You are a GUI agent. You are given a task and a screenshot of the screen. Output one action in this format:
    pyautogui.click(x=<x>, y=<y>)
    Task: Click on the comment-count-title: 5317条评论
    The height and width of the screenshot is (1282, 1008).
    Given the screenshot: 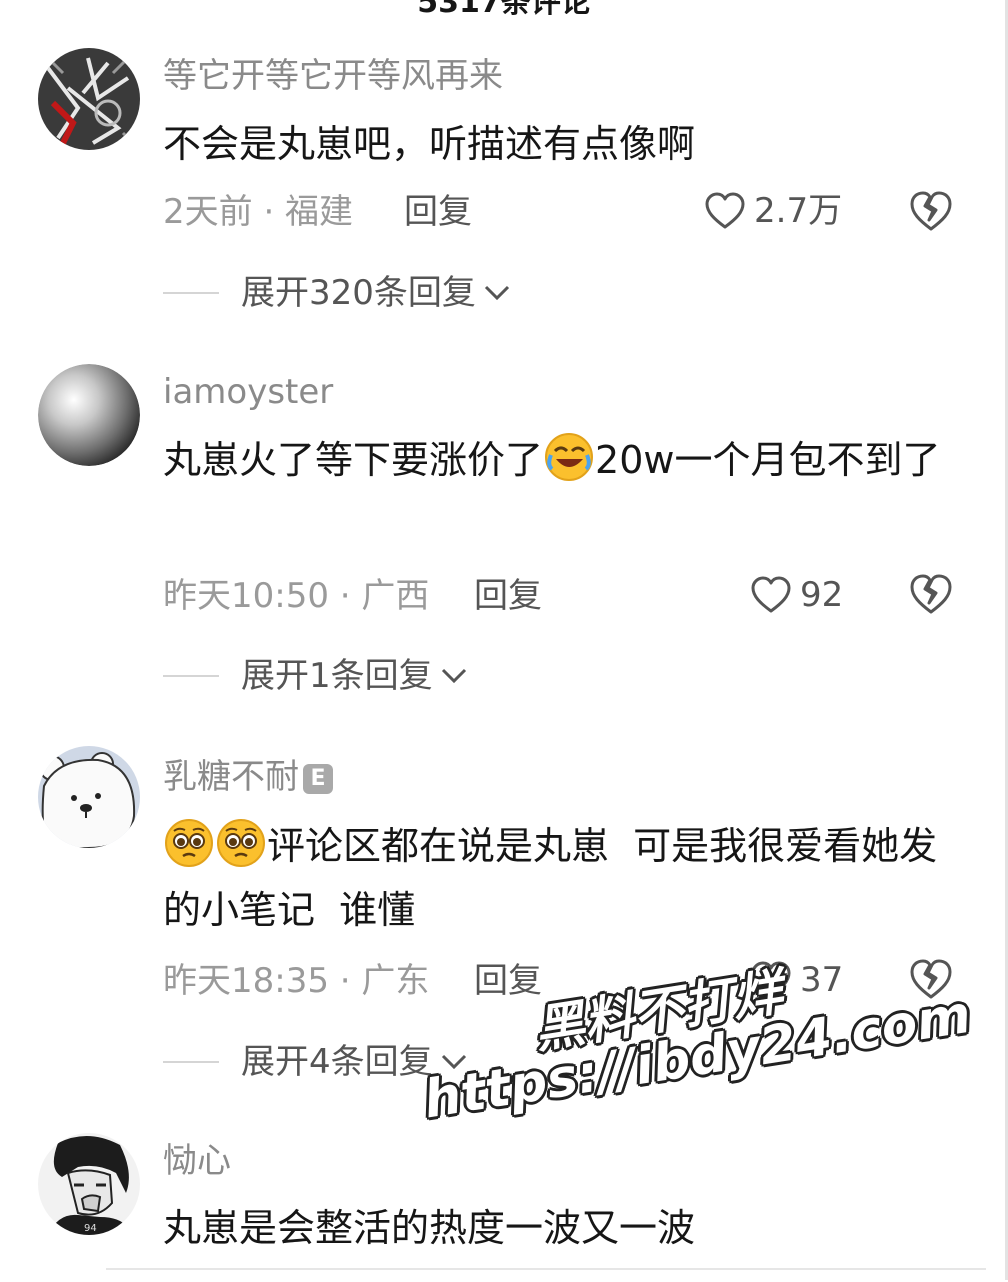 What is the action you would take?
    pyautogui.click(x=504, y=10)
    